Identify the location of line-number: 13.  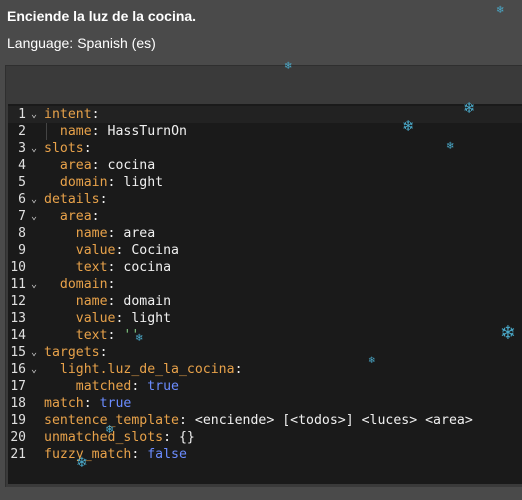
(18, 318).